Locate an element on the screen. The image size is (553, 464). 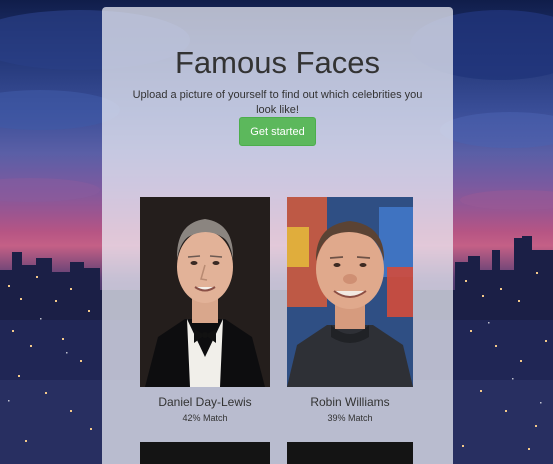
page-title: Famous Faces is located at coordinates (277, 62).